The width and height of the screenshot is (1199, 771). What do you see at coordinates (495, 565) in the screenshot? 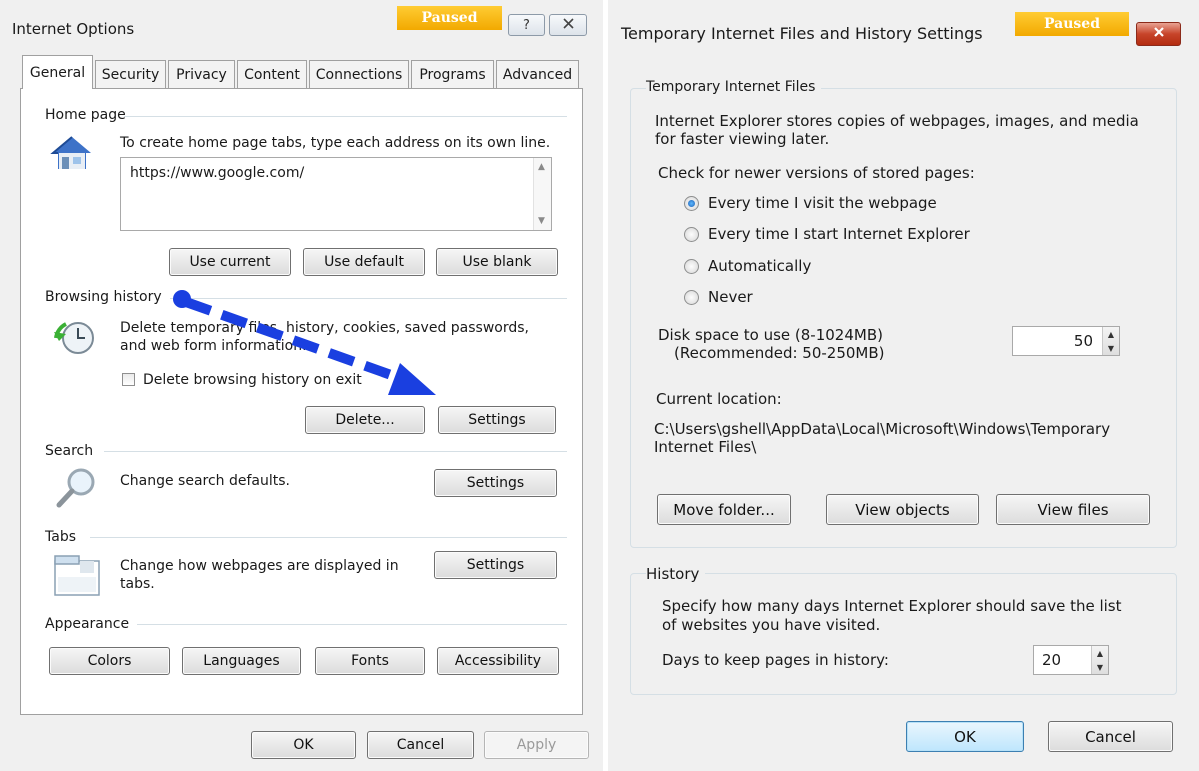
I see `tabs-settings-button: Settings` at bounding box center [495, 565].